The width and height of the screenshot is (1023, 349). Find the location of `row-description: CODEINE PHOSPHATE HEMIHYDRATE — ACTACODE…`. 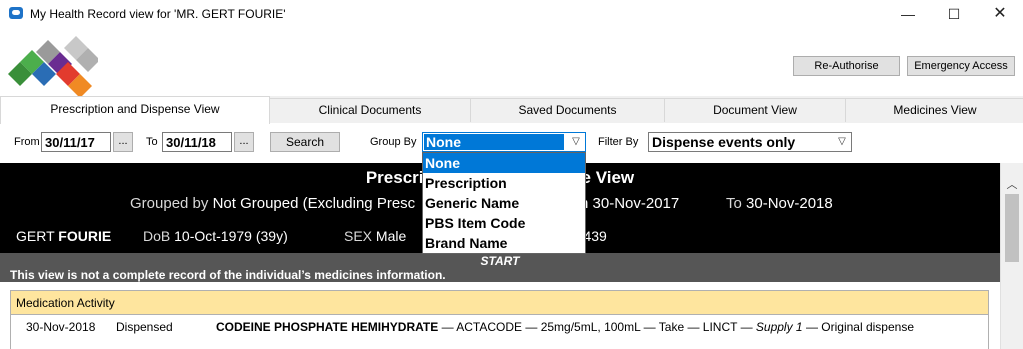

row-description: CODEINE PHOSPHATE HEMIHYDRATE — ACTACODE… is located at coordinates (565, 327).